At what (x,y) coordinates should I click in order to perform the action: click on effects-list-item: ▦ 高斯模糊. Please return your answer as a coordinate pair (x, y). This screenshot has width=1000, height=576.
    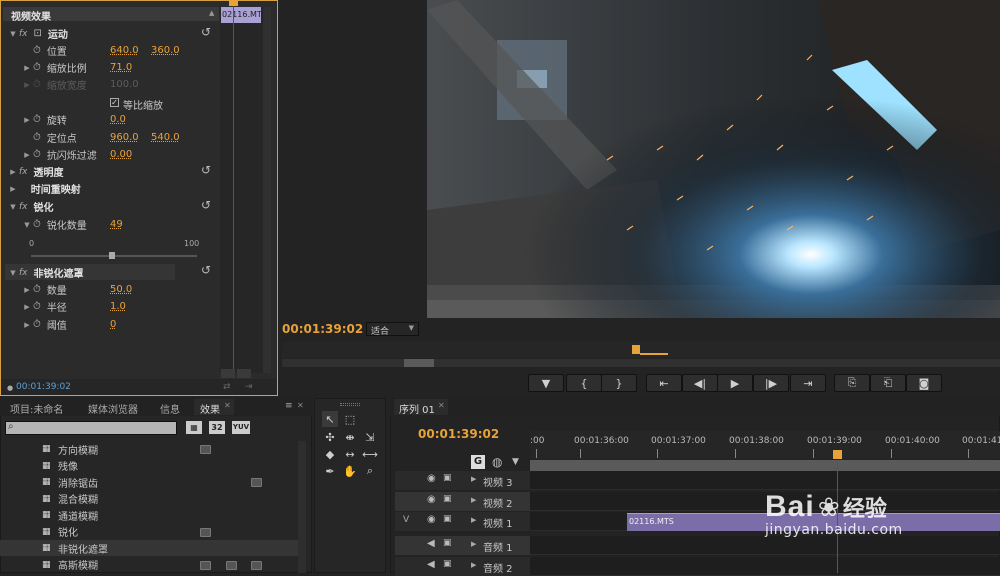
    Looking at the image, I should click on (152, 565).